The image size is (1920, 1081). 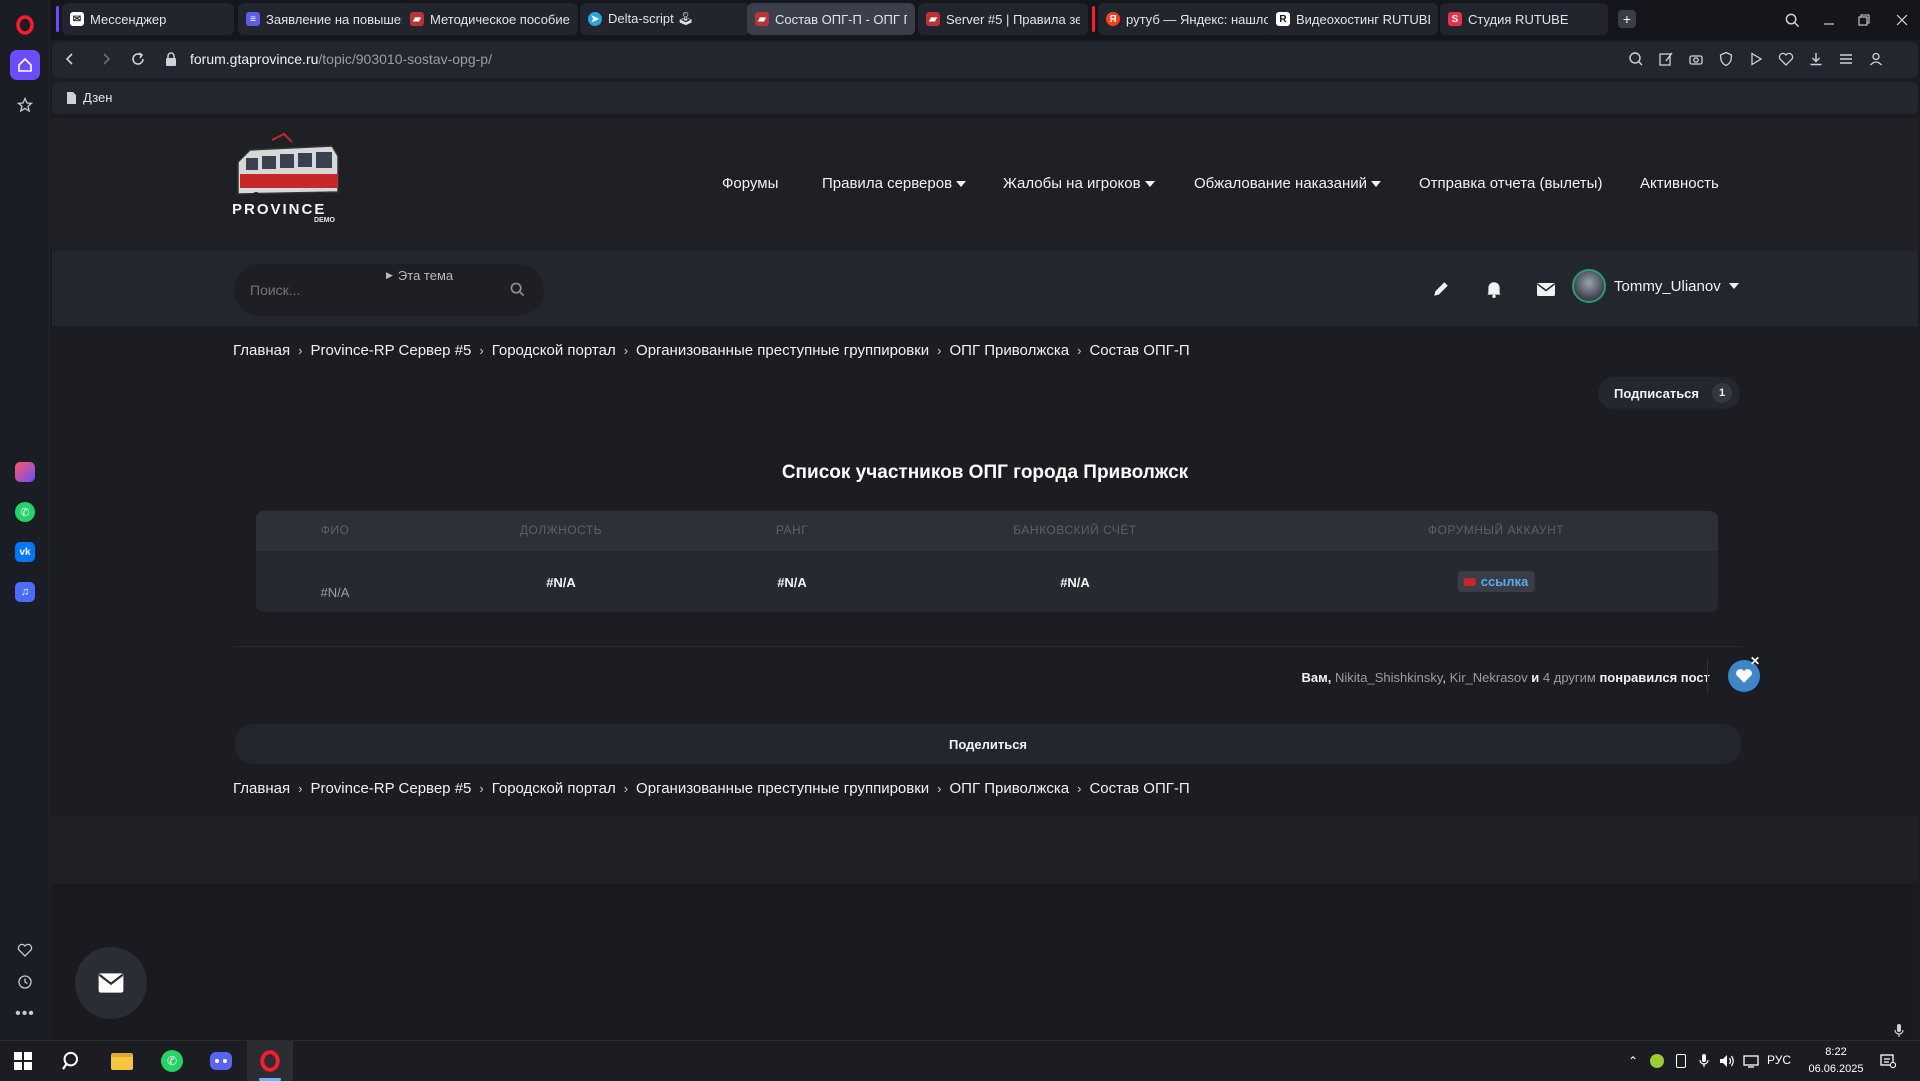 What do you see at coordinates (1441, 289) in the screenshot?
I see `create-post-button` at bounding box center [1441, 289].